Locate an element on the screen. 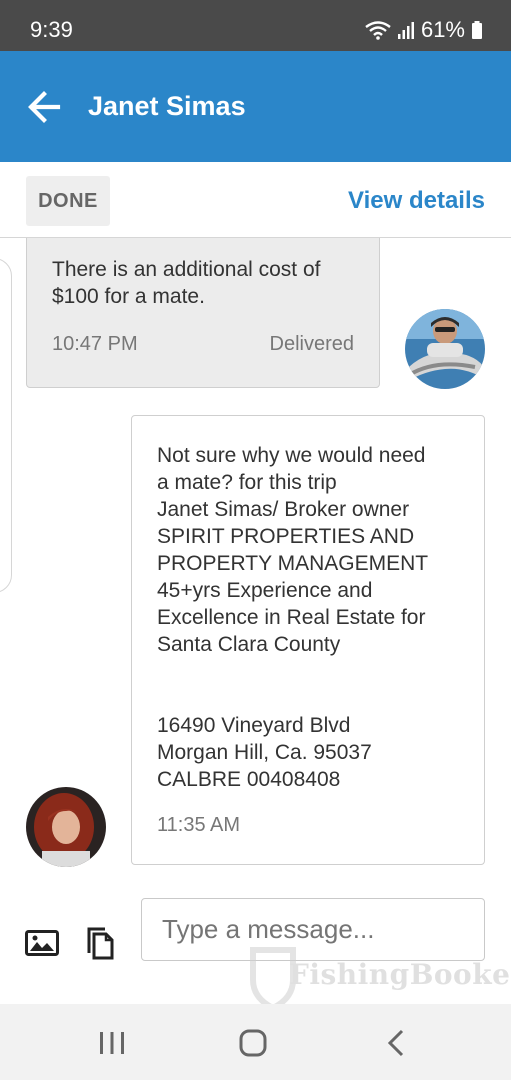  user-avatar is located at coordinates (66, 827).